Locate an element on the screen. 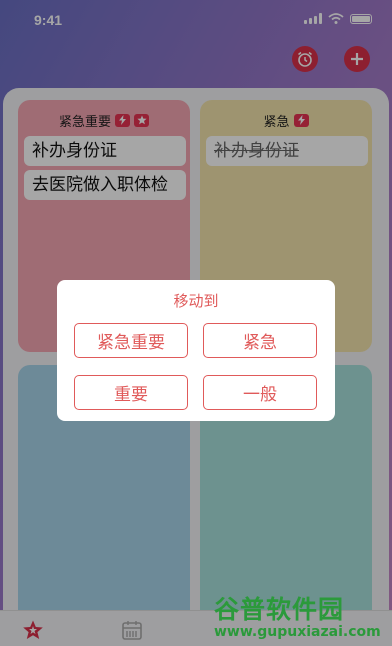 The width and height of the screenshot is (392, 646). move-urgent-button: 紧急 is located at coordinates (260, 340).